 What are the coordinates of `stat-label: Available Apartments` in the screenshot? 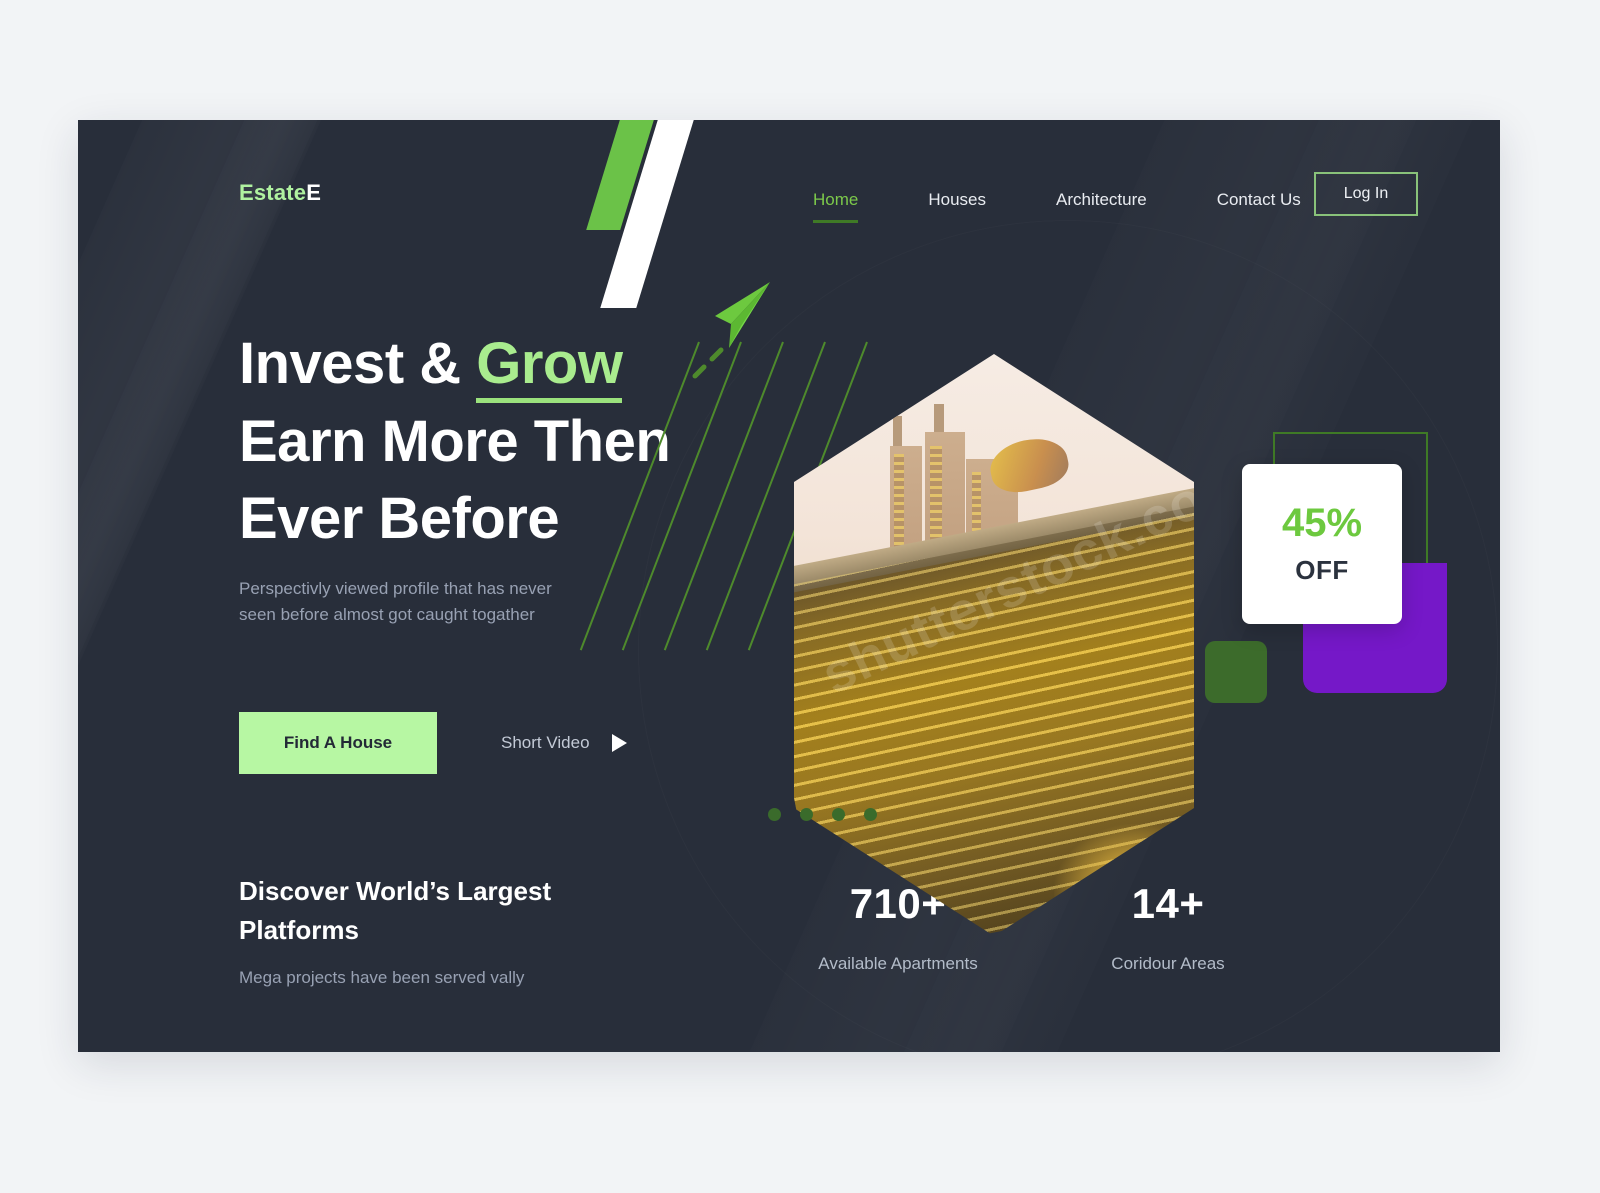 It's located at (898, 963).